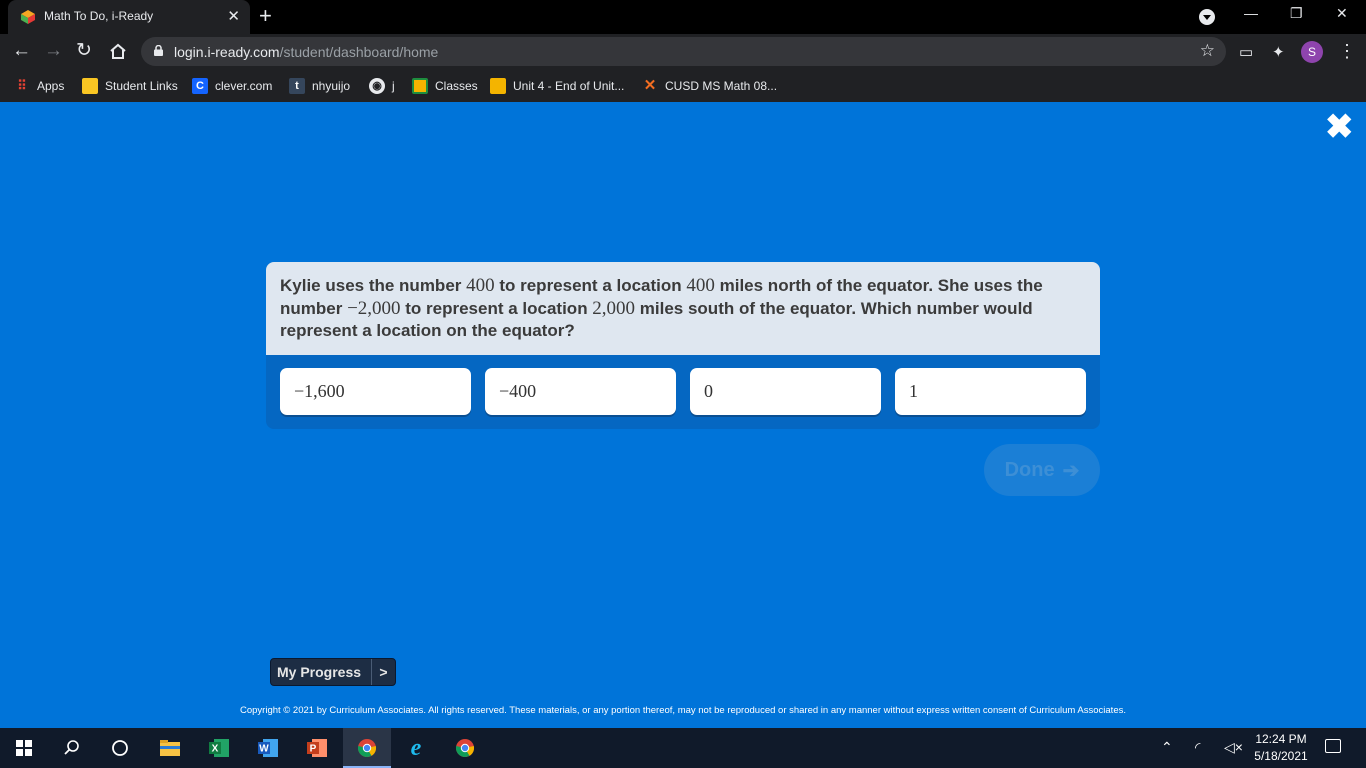  Describe the element at coordinates (227, 52) in the screenshot. I see `url-host: login.i-ready.com` at that location.